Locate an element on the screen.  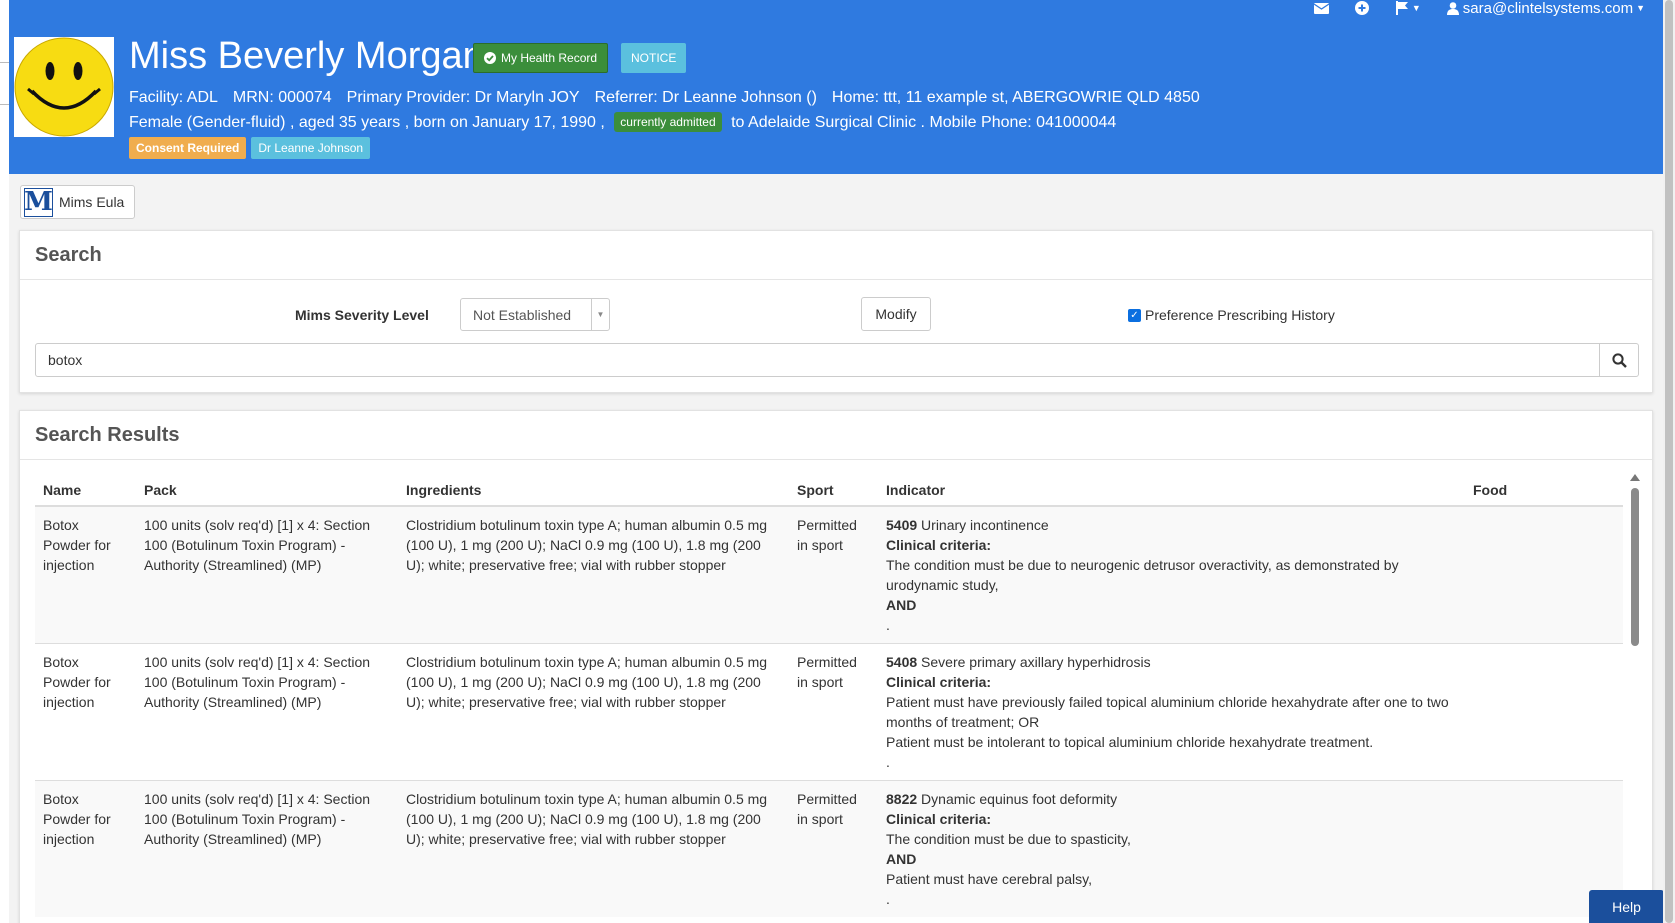
patient-labels: Consent Required Dr Leanne Johnson is located at coordinates (250, 148).